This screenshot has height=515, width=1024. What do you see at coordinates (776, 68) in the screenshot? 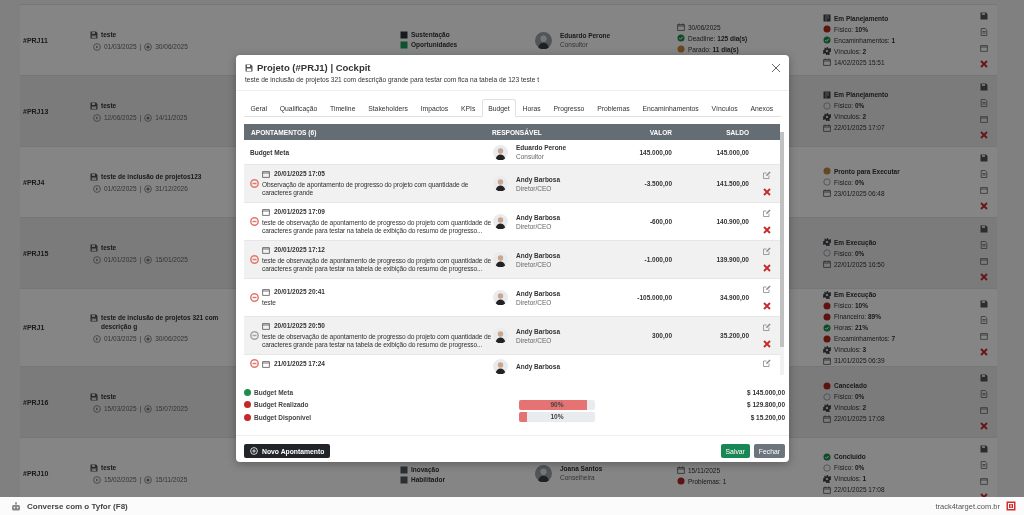
I see `close-icon` at bounding box center [776, 68].